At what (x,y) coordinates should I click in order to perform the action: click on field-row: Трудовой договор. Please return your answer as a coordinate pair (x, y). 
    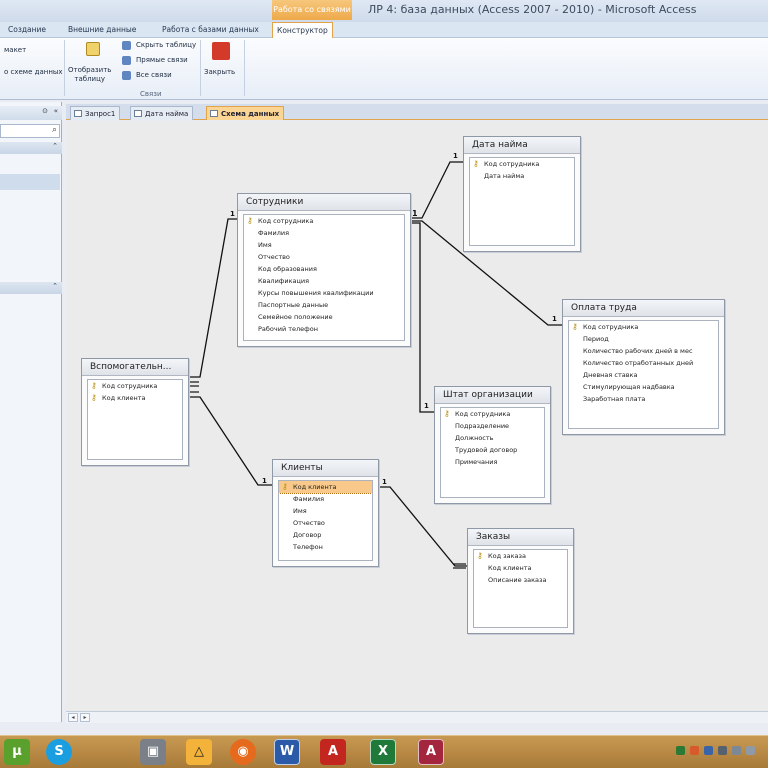
    Looking at the image, I should click on (492, 450).